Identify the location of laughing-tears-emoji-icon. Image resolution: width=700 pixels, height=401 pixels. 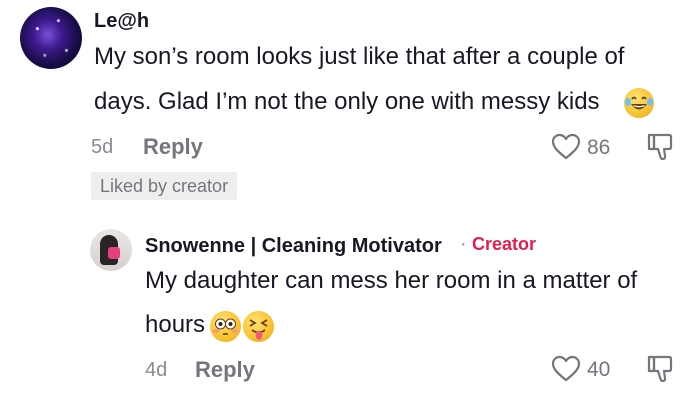
(639, 103).